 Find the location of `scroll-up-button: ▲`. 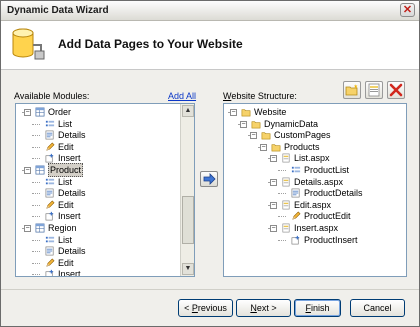

scroll-up-button: ▲ is located at coordinates (188, 111).